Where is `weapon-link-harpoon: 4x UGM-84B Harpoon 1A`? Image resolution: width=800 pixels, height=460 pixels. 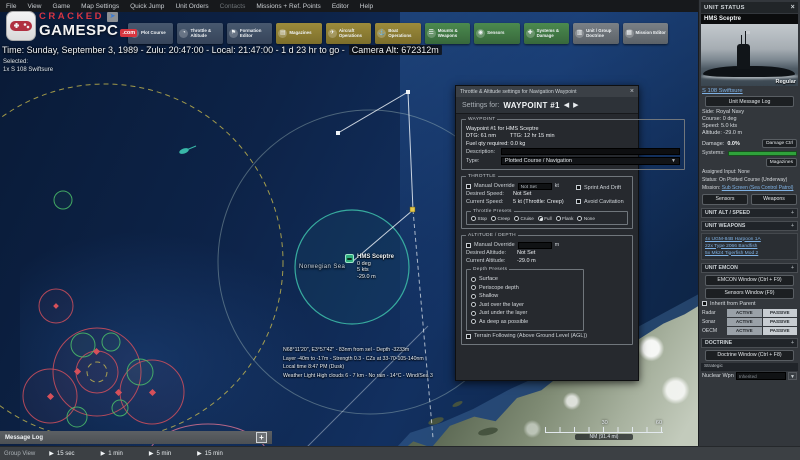
weapon-link-harpoon: 4x UGM-84B Harpoon 1A is located at coordinates (749, 239).